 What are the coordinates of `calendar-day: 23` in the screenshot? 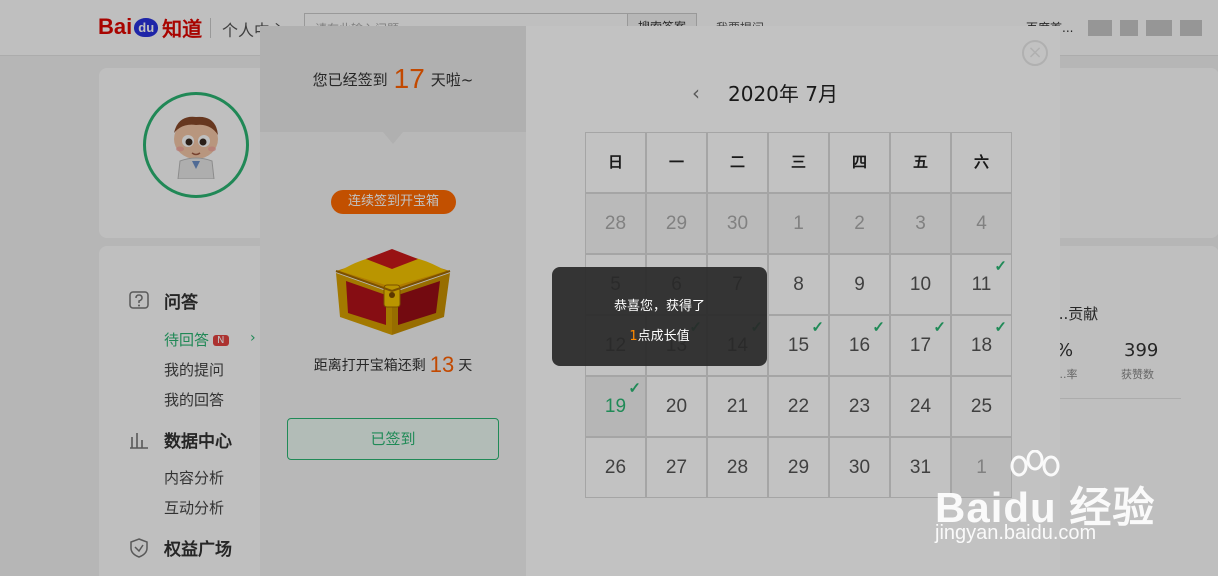 It's located at (859, 406).